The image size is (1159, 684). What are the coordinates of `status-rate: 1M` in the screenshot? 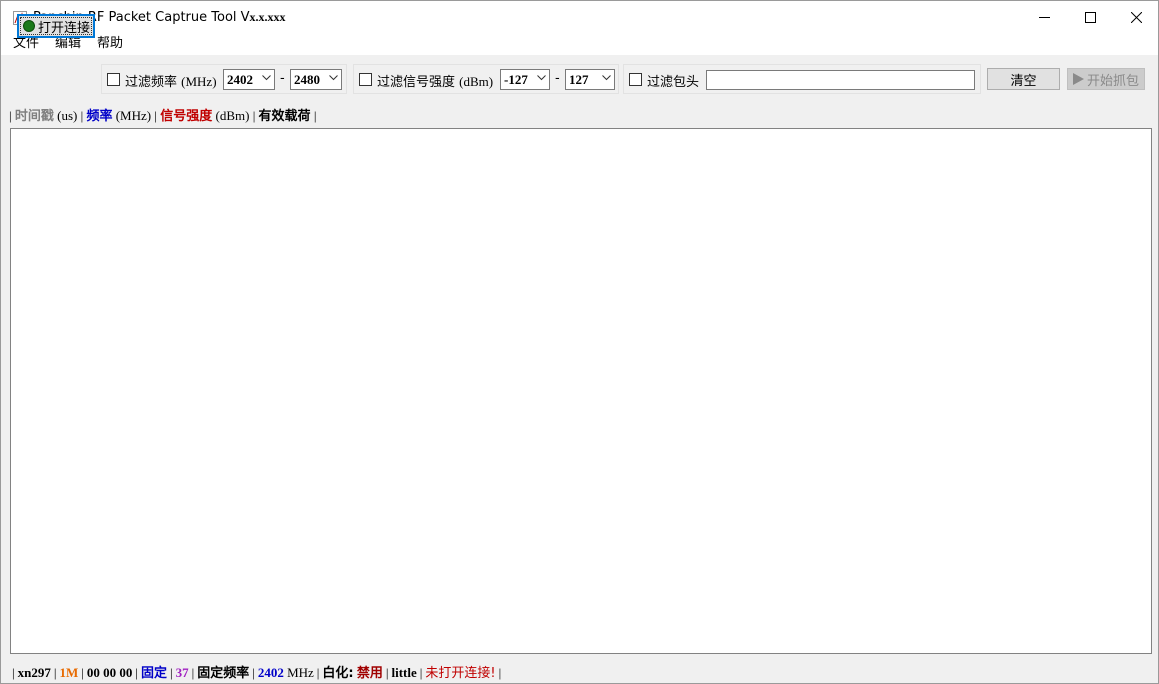 It's located at (69, 672).